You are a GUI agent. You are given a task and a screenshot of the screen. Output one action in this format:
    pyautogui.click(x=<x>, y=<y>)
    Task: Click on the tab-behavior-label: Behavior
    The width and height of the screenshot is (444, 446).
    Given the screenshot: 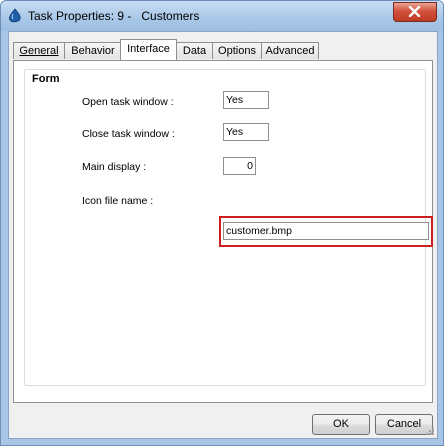 What is the action you would take?
    pyautogui.click(x=93, y=51)
    